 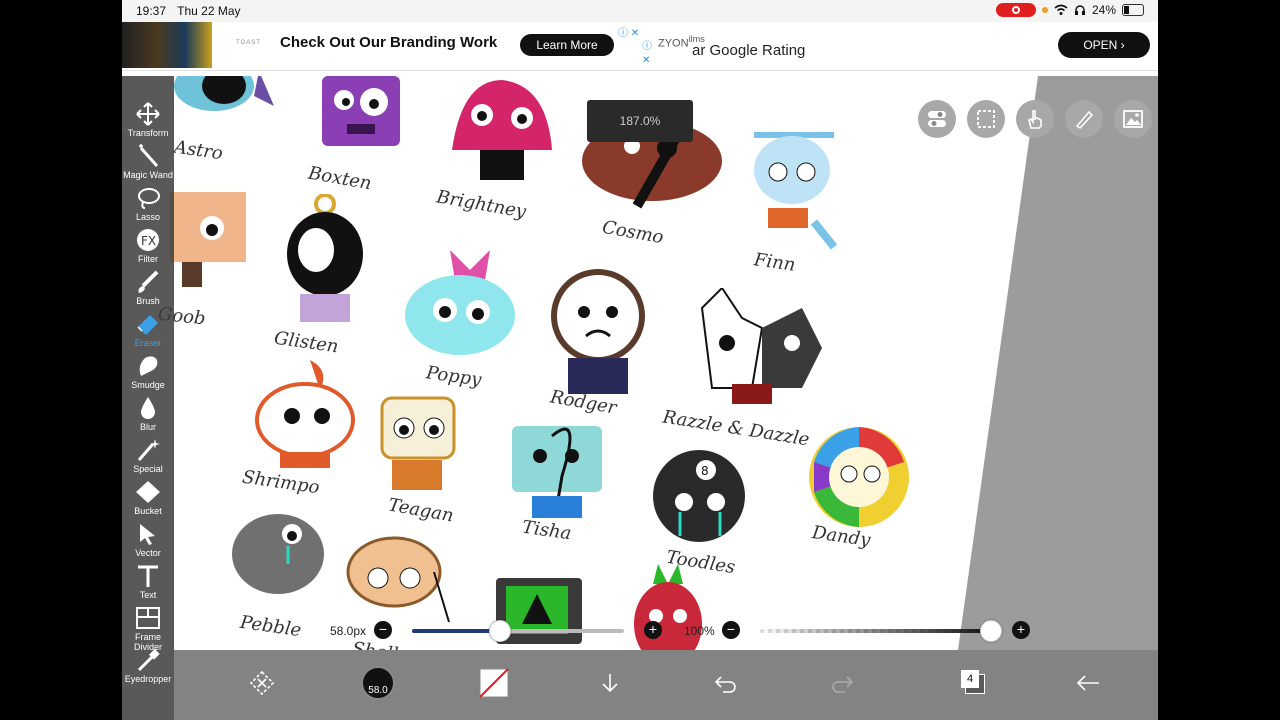 I want to click on tool-smudge: Smudge, so click(x=148, y=371).